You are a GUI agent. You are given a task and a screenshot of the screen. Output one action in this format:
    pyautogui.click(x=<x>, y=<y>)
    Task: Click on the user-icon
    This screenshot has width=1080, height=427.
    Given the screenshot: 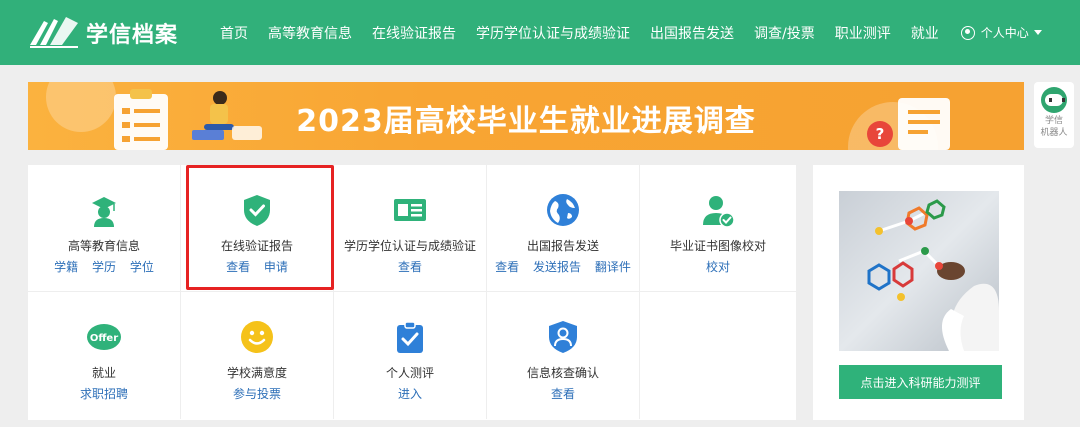 What is the action you would take?
    pyautogui.click(x=967, y=32)
    